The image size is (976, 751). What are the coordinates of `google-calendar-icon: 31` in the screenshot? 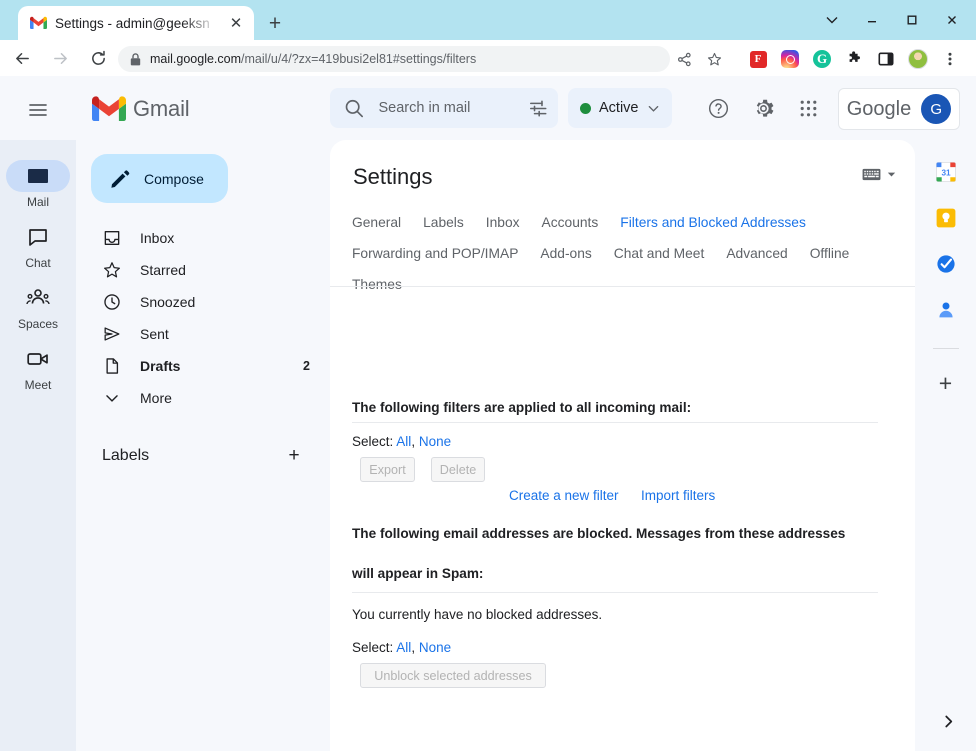 It's located at (946, 172).